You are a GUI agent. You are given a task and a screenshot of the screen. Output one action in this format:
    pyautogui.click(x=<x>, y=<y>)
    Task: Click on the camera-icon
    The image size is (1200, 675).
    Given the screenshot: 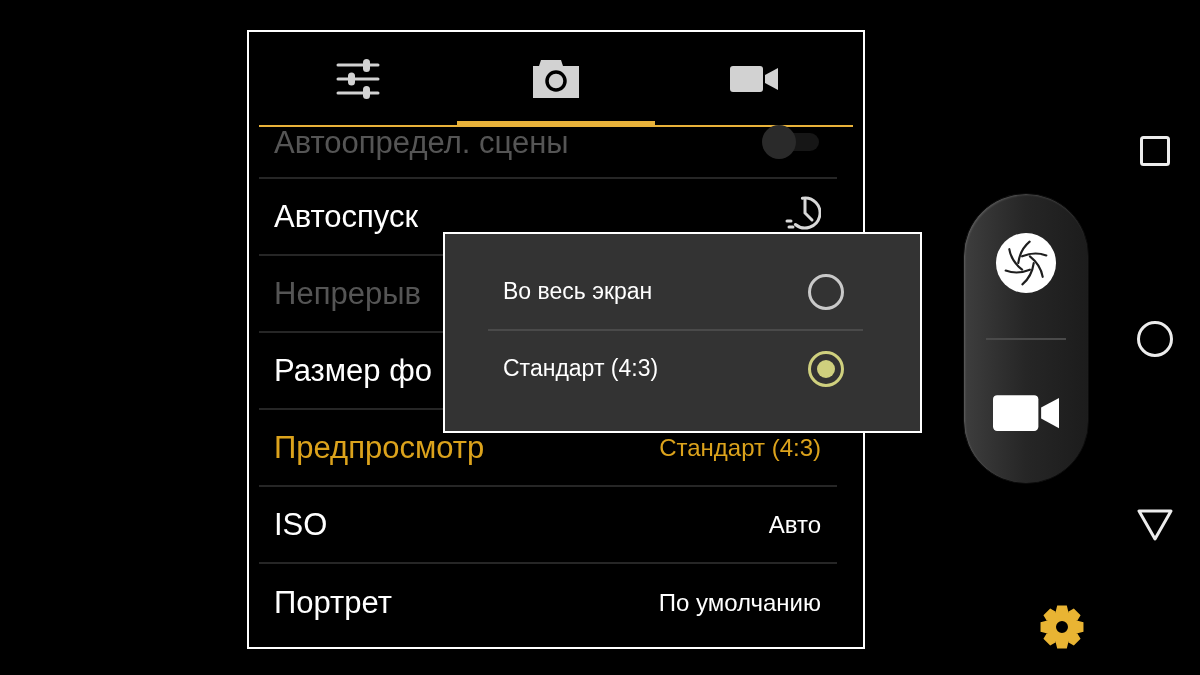 What is the action you would take?
    pyautogui.click(x=556, y=78)
    